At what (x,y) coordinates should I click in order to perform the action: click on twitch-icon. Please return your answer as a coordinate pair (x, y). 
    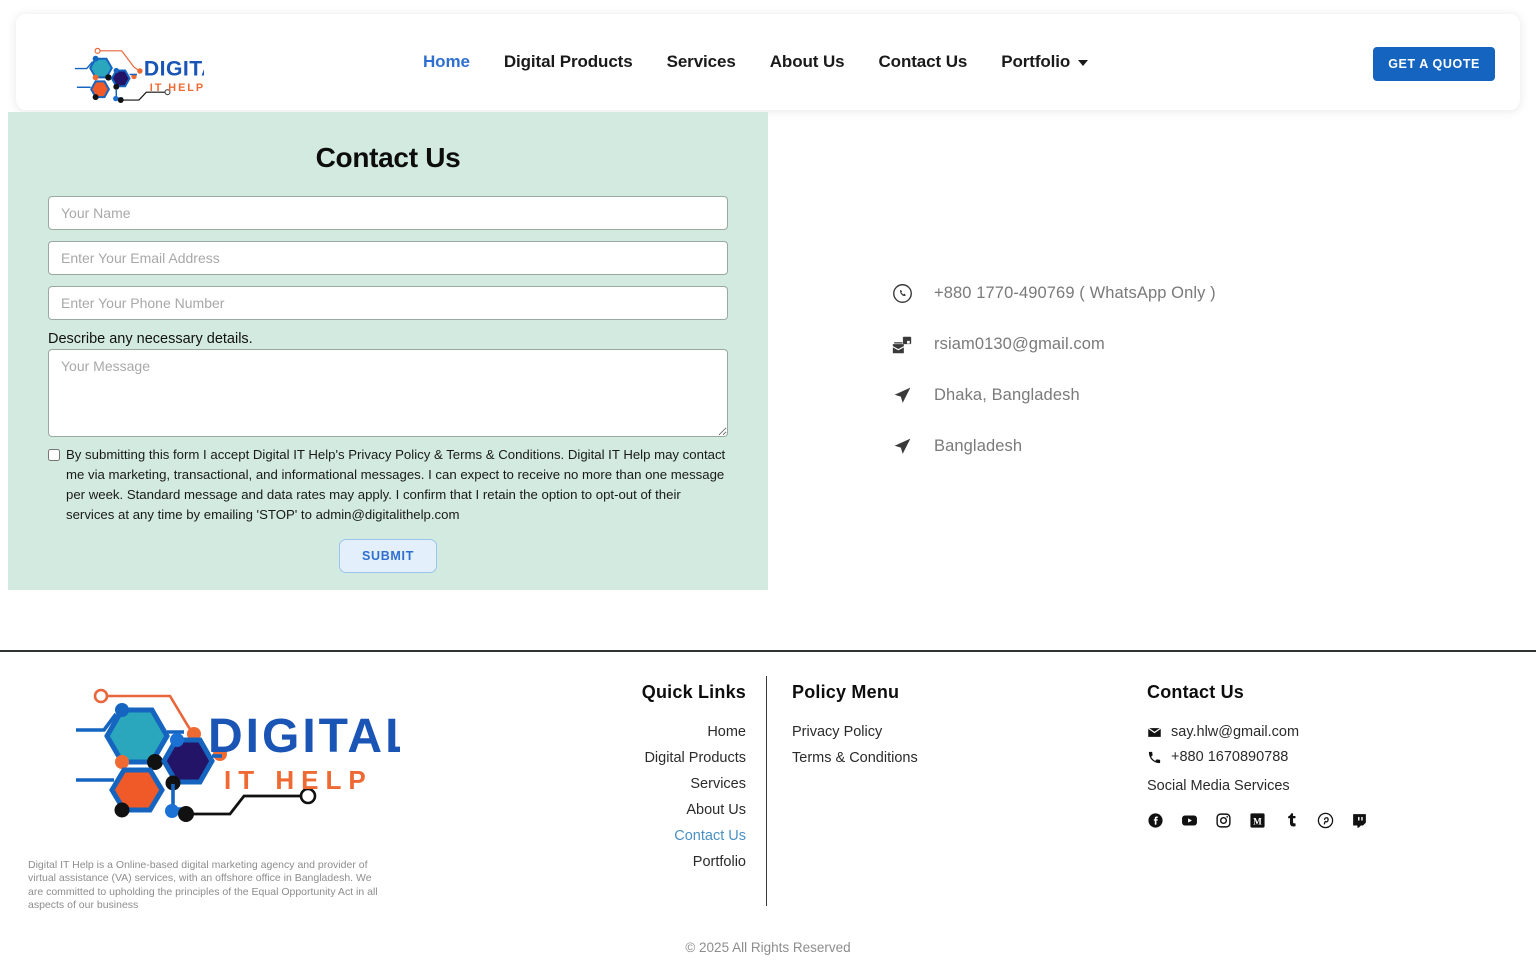
    Looking at the image, I should click on (1359, 820).